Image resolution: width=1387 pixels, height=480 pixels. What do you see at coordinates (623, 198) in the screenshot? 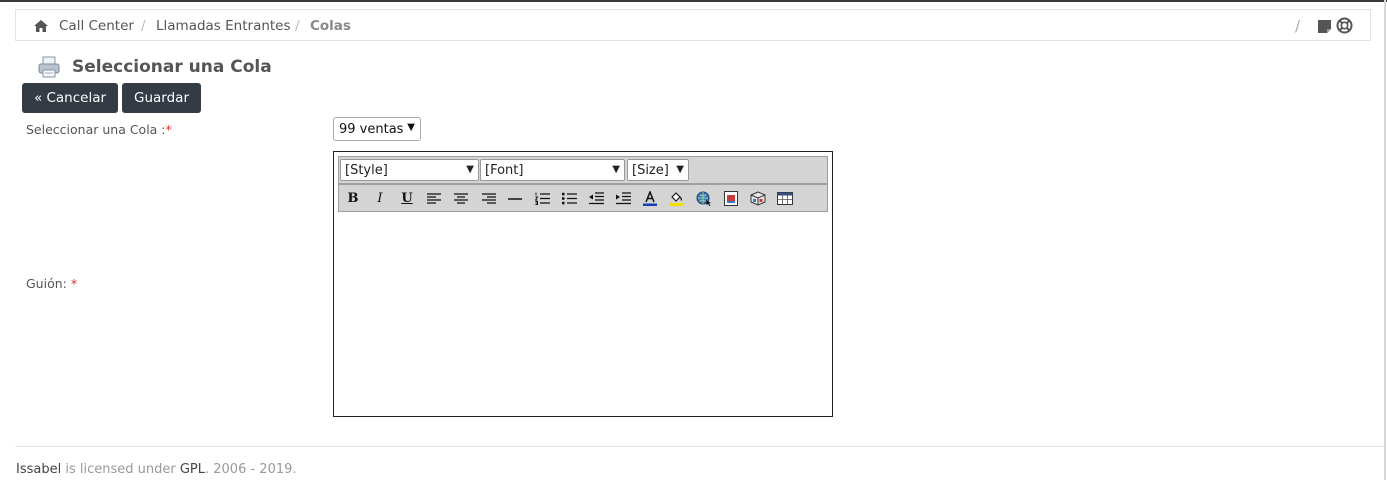
I see `indent-icon` at bounding box center [623, 198].